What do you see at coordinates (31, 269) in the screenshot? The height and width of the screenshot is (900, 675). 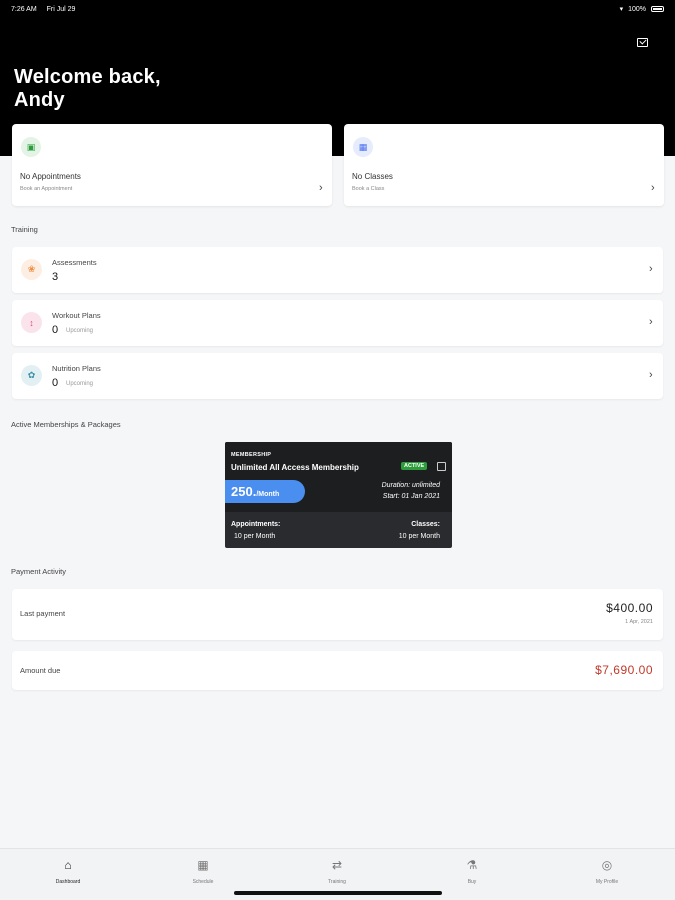 I see `paw-icon: ❀` at bounding box center [31, 269].